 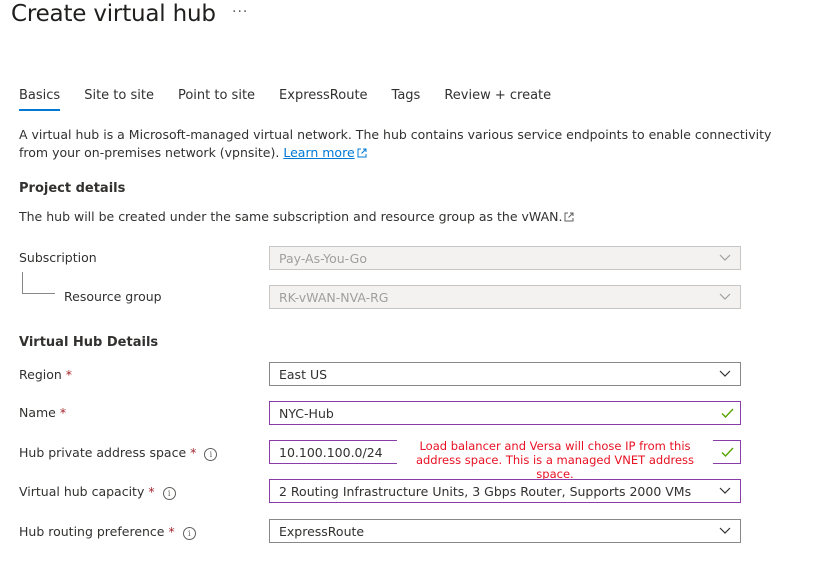 What do you see at coordinates (331, 452) in the screenshot?
I see `address-value: 10.100.100.0/24` at bounding box center [331, 452].